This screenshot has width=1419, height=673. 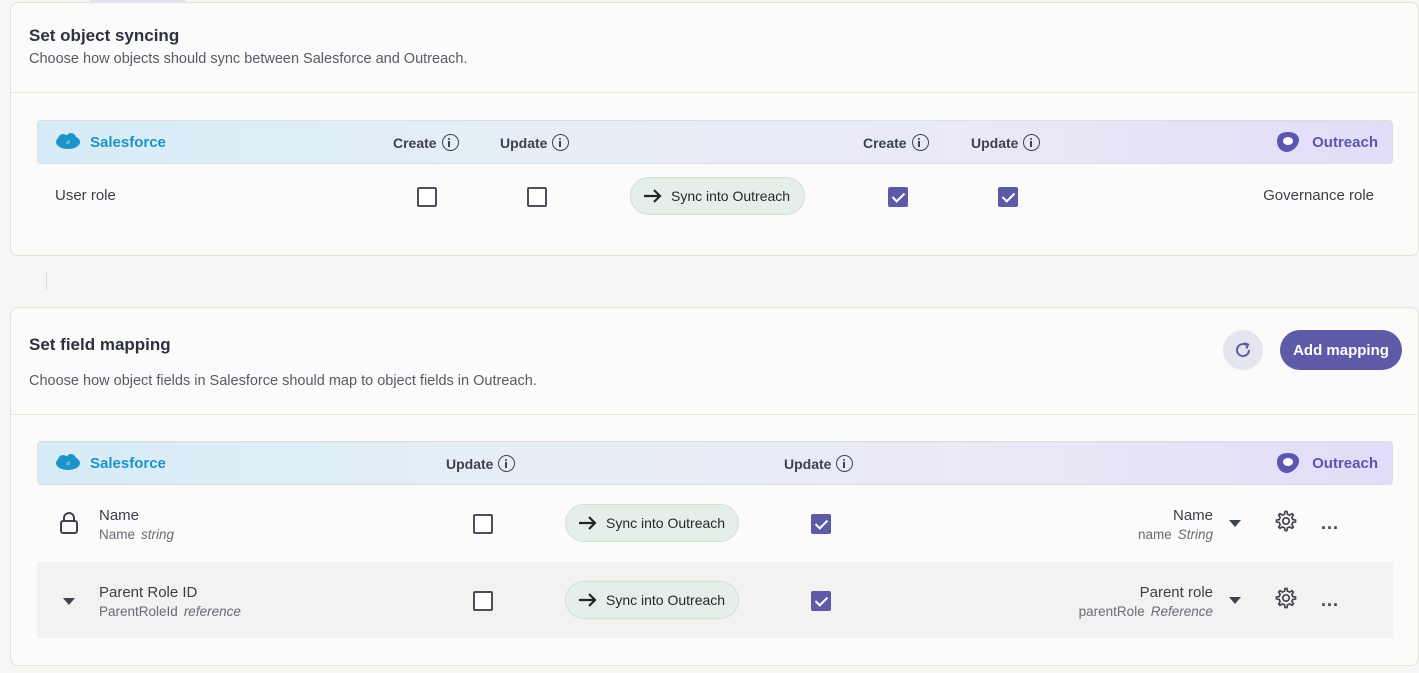 What do you see at coordinates (426, 142) in the screenshot?
I see `sf-create-header: Create` at bounding box center [426, 142].